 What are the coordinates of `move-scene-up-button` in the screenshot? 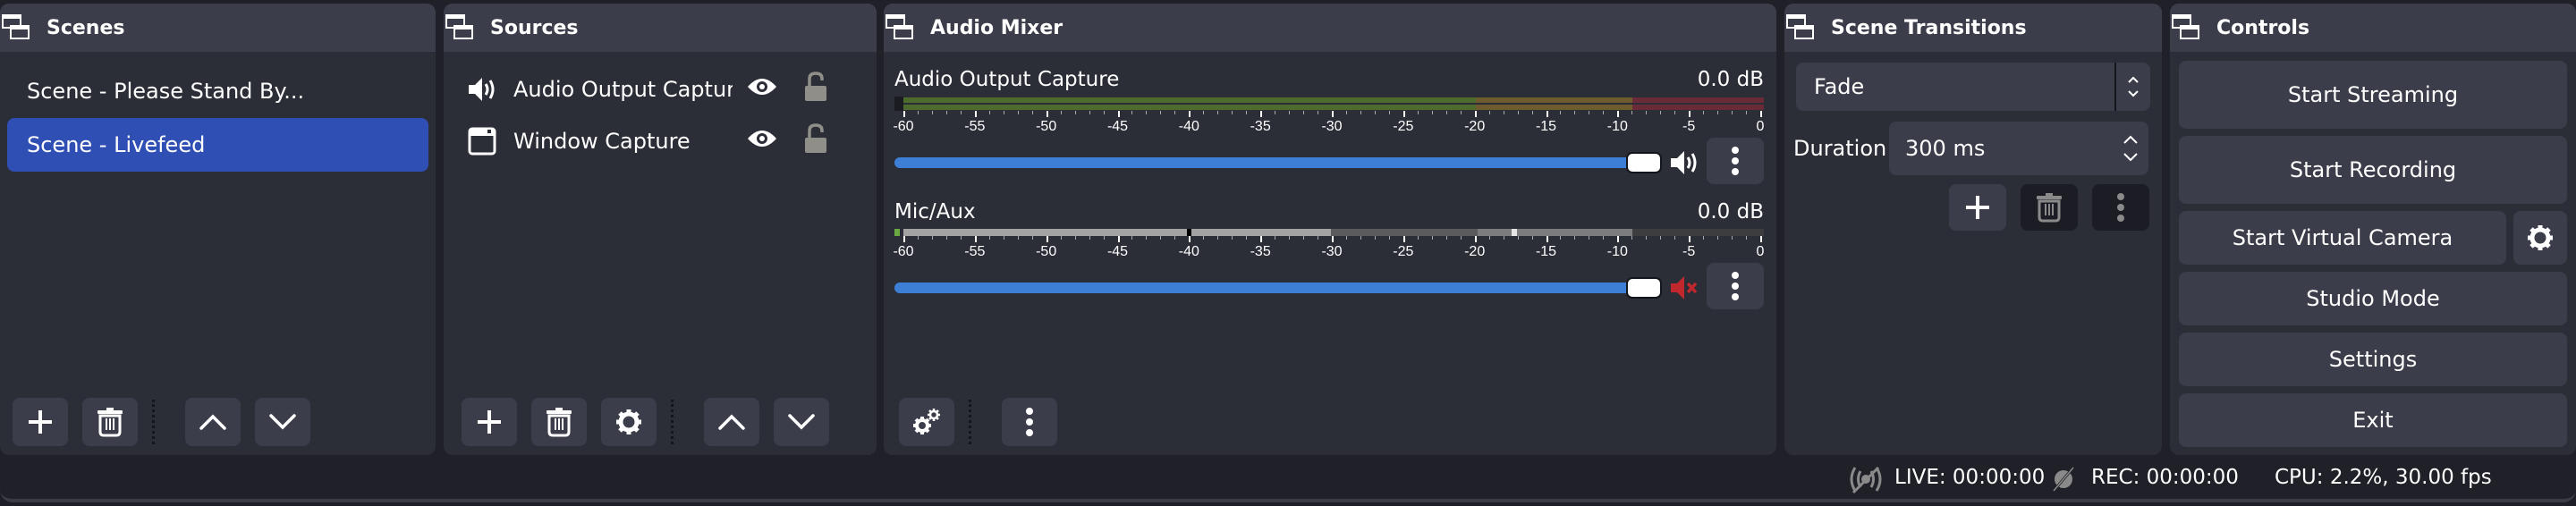 It's located at (213, 422).